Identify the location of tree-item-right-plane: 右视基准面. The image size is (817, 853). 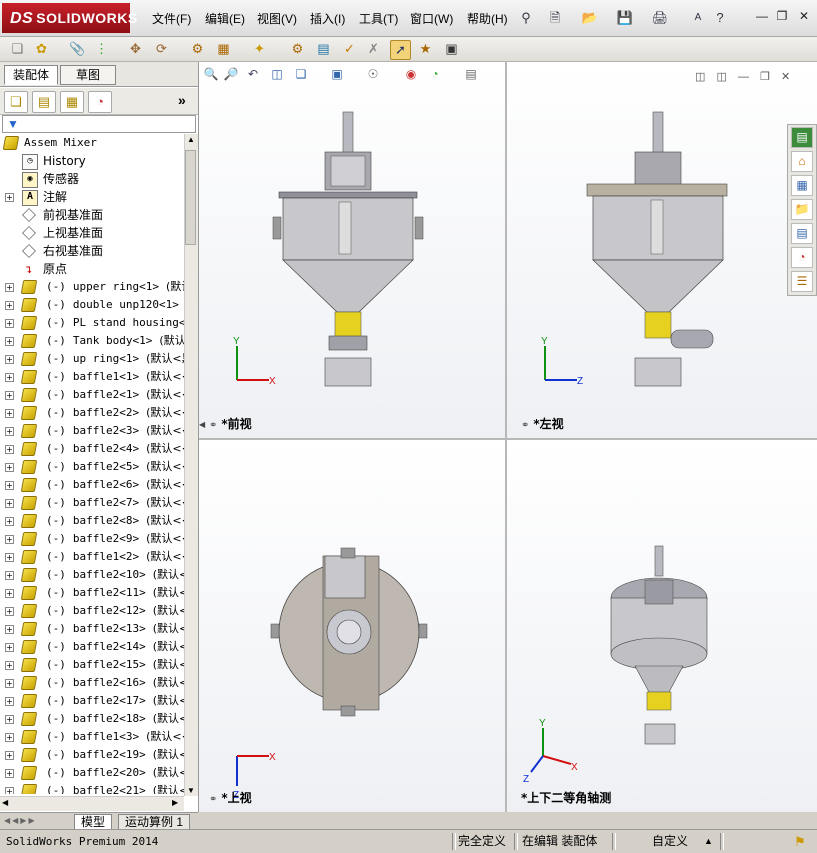
(92, 251).